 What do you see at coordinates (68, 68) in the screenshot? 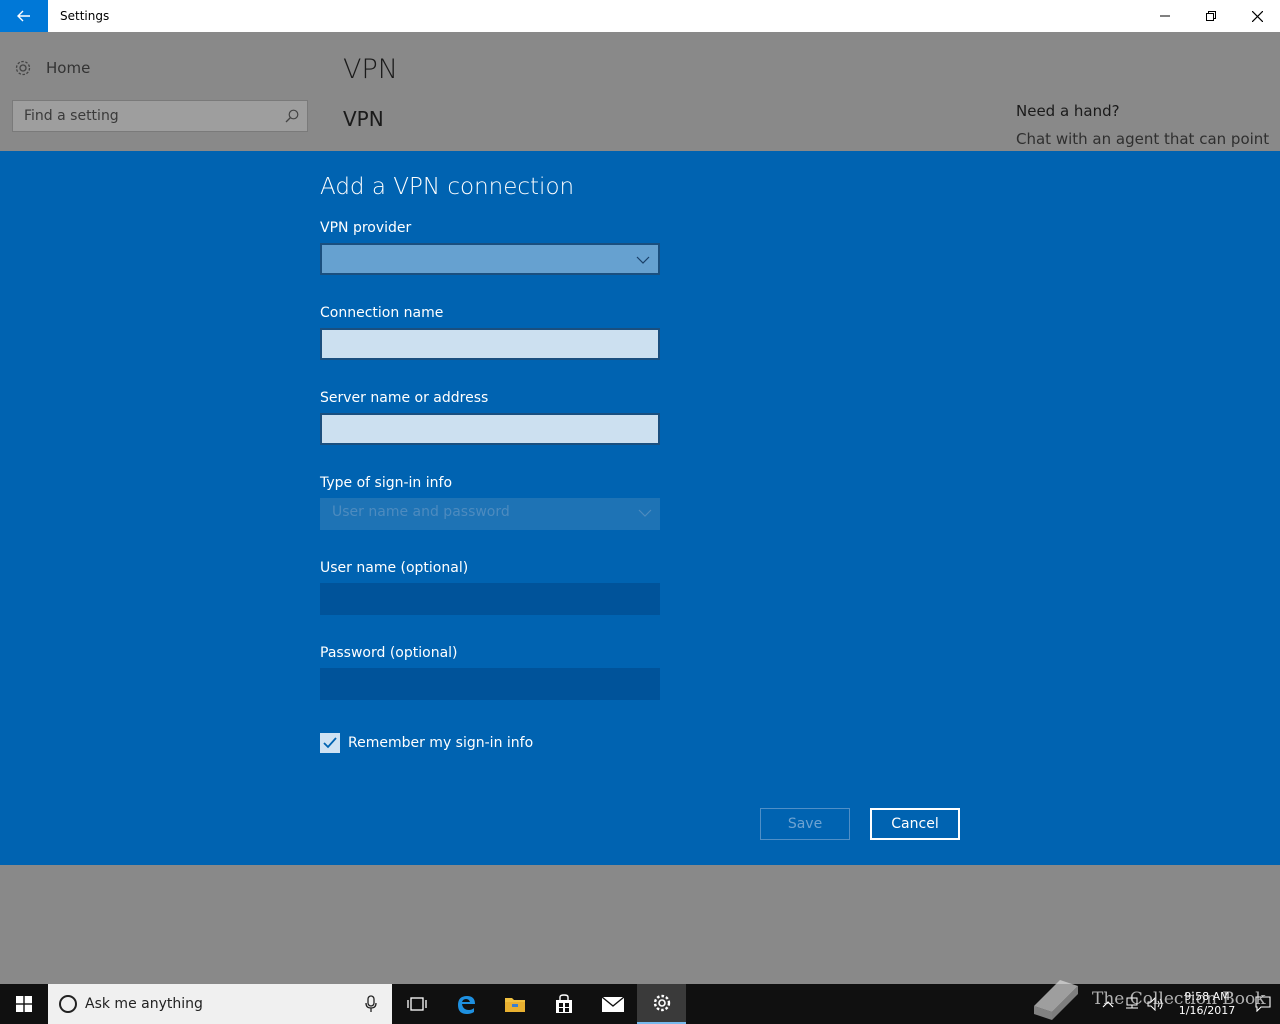
I see `home-label: Home` at bounding box center [68, 68].